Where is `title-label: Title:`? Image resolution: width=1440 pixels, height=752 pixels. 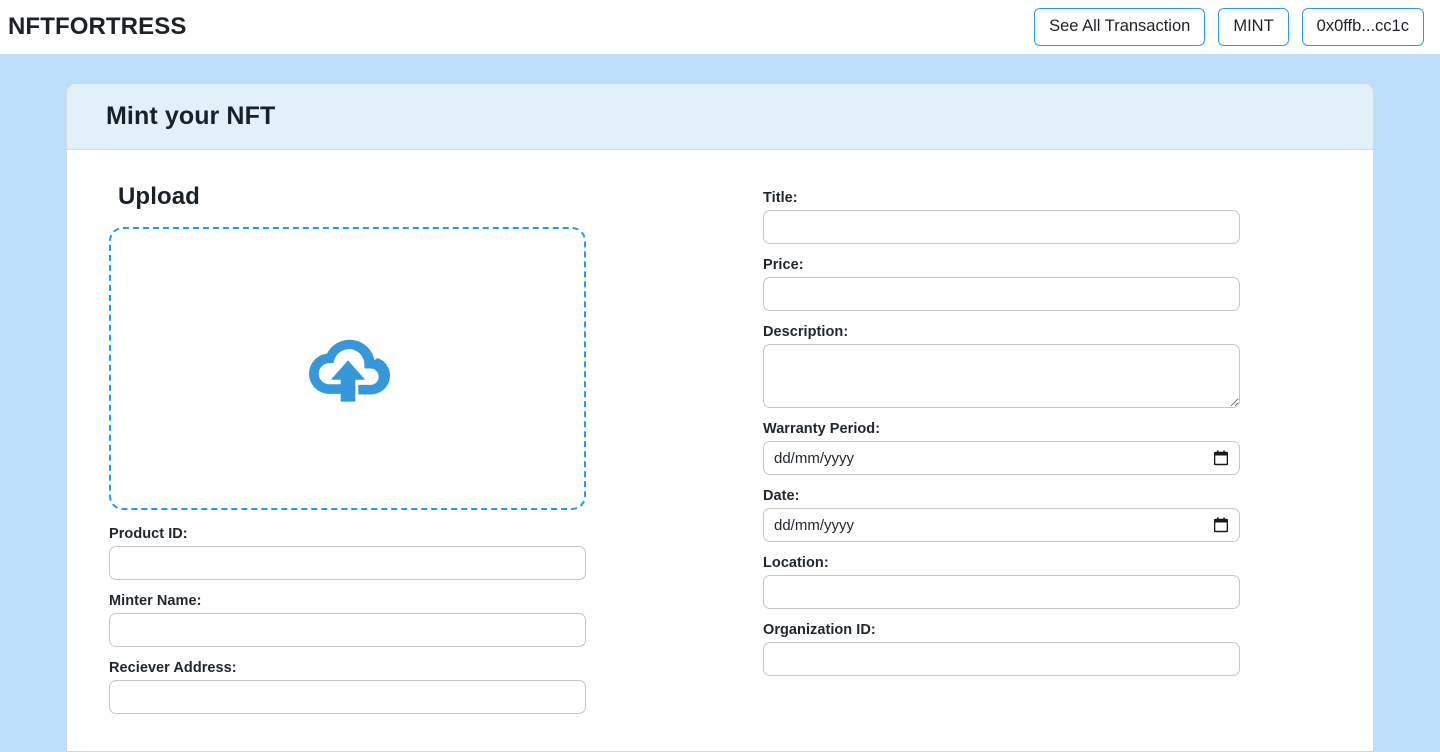
title-label: Title: is located at coordinates (780, 198).